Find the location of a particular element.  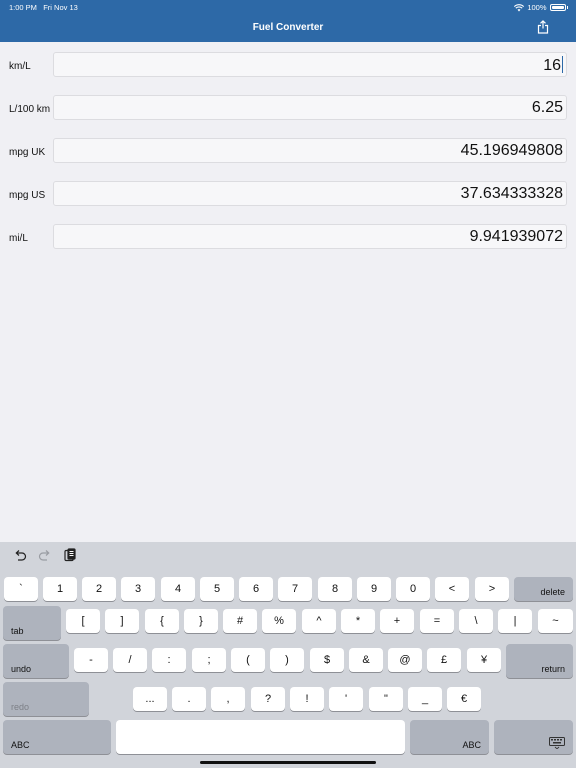

text-caret is located at coordinates (562, 64).